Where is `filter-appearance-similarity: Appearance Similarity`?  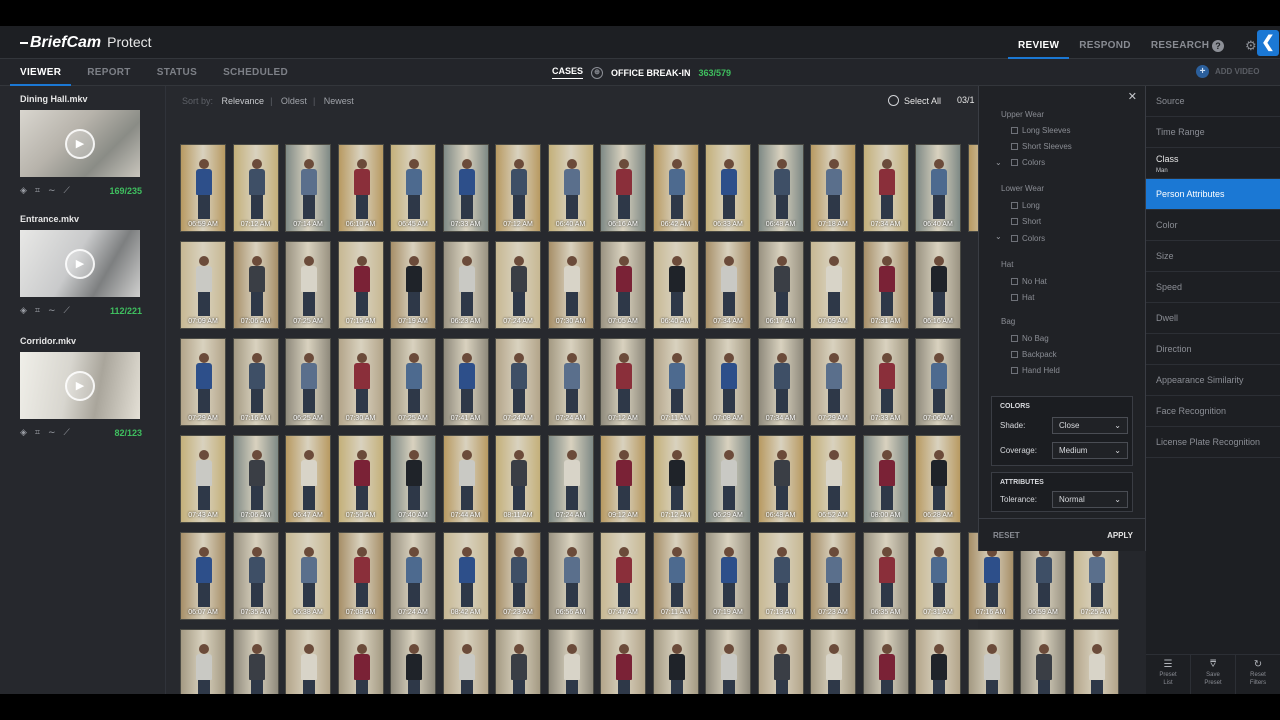
filter-appearance-similarity: Appearance Similarity is located at coordinates (1213, 380).